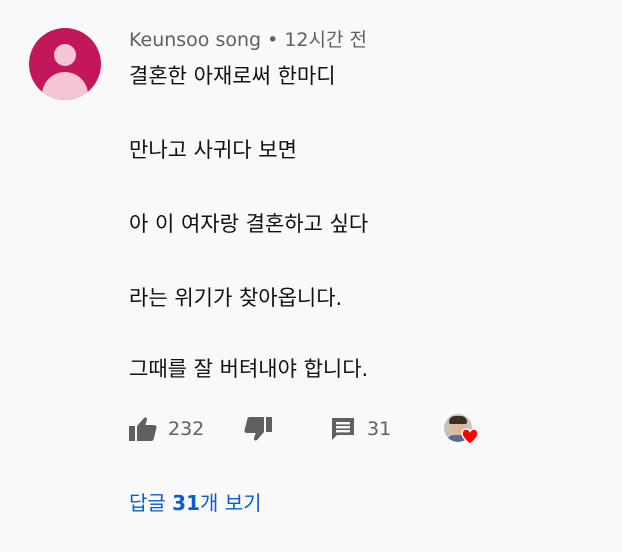  What do you see at coordinates (249, 369) in the screenshot?
I see `comment-text-line: 그때를 잘 버텨내야 합니다.` at bounding box center [249, 369].